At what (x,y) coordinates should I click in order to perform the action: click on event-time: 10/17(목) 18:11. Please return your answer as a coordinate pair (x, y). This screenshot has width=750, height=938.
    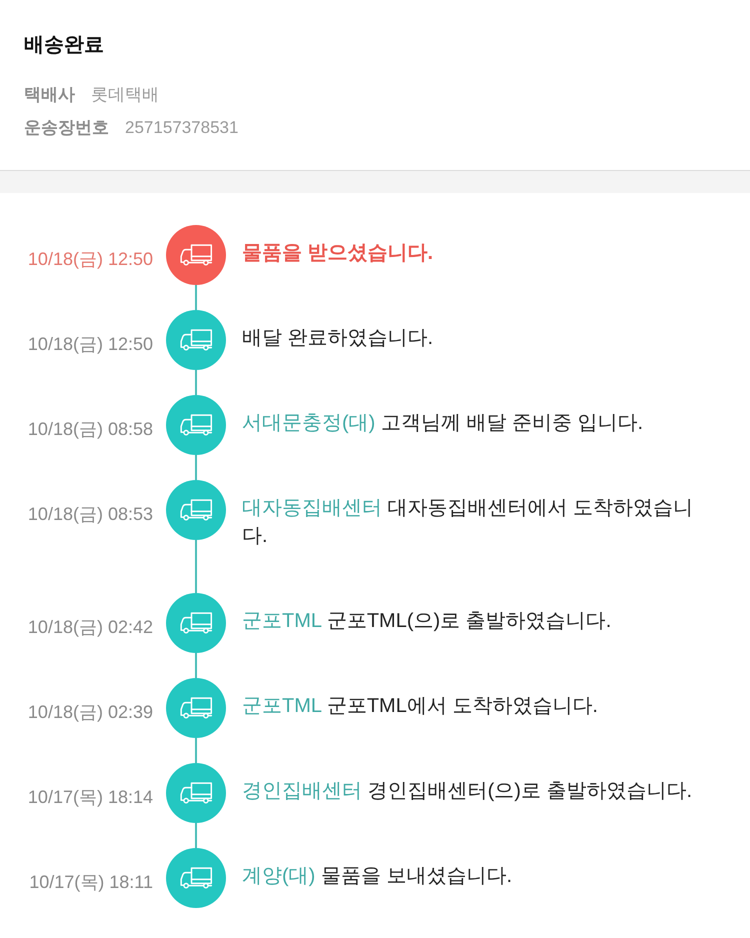
    Looking at the image, I should click on (91, 882).